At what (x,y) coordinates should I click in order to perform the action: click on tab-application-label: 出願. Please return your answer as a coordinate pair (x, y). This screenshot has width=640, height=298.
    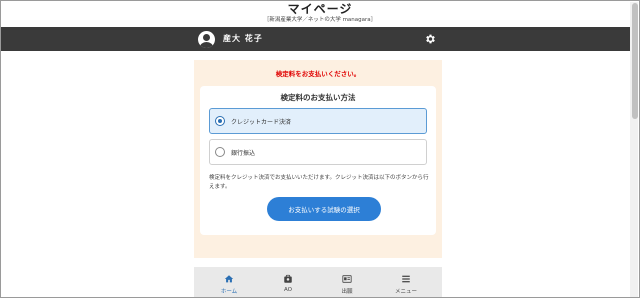
    Looking at the image, I should click on (347, 292).